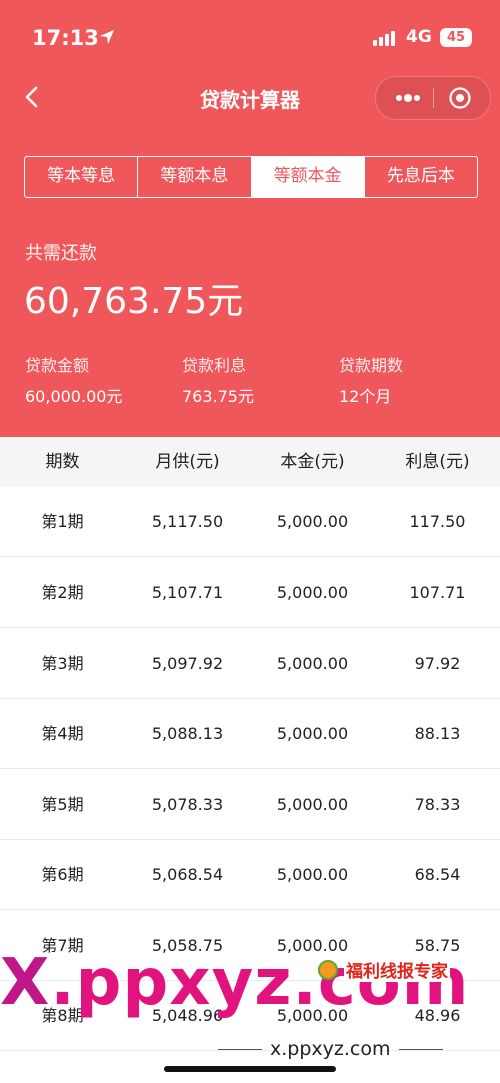  Describe the element at coordinates (384, 38) in the screenshot. I see `signal-icon` at that location.